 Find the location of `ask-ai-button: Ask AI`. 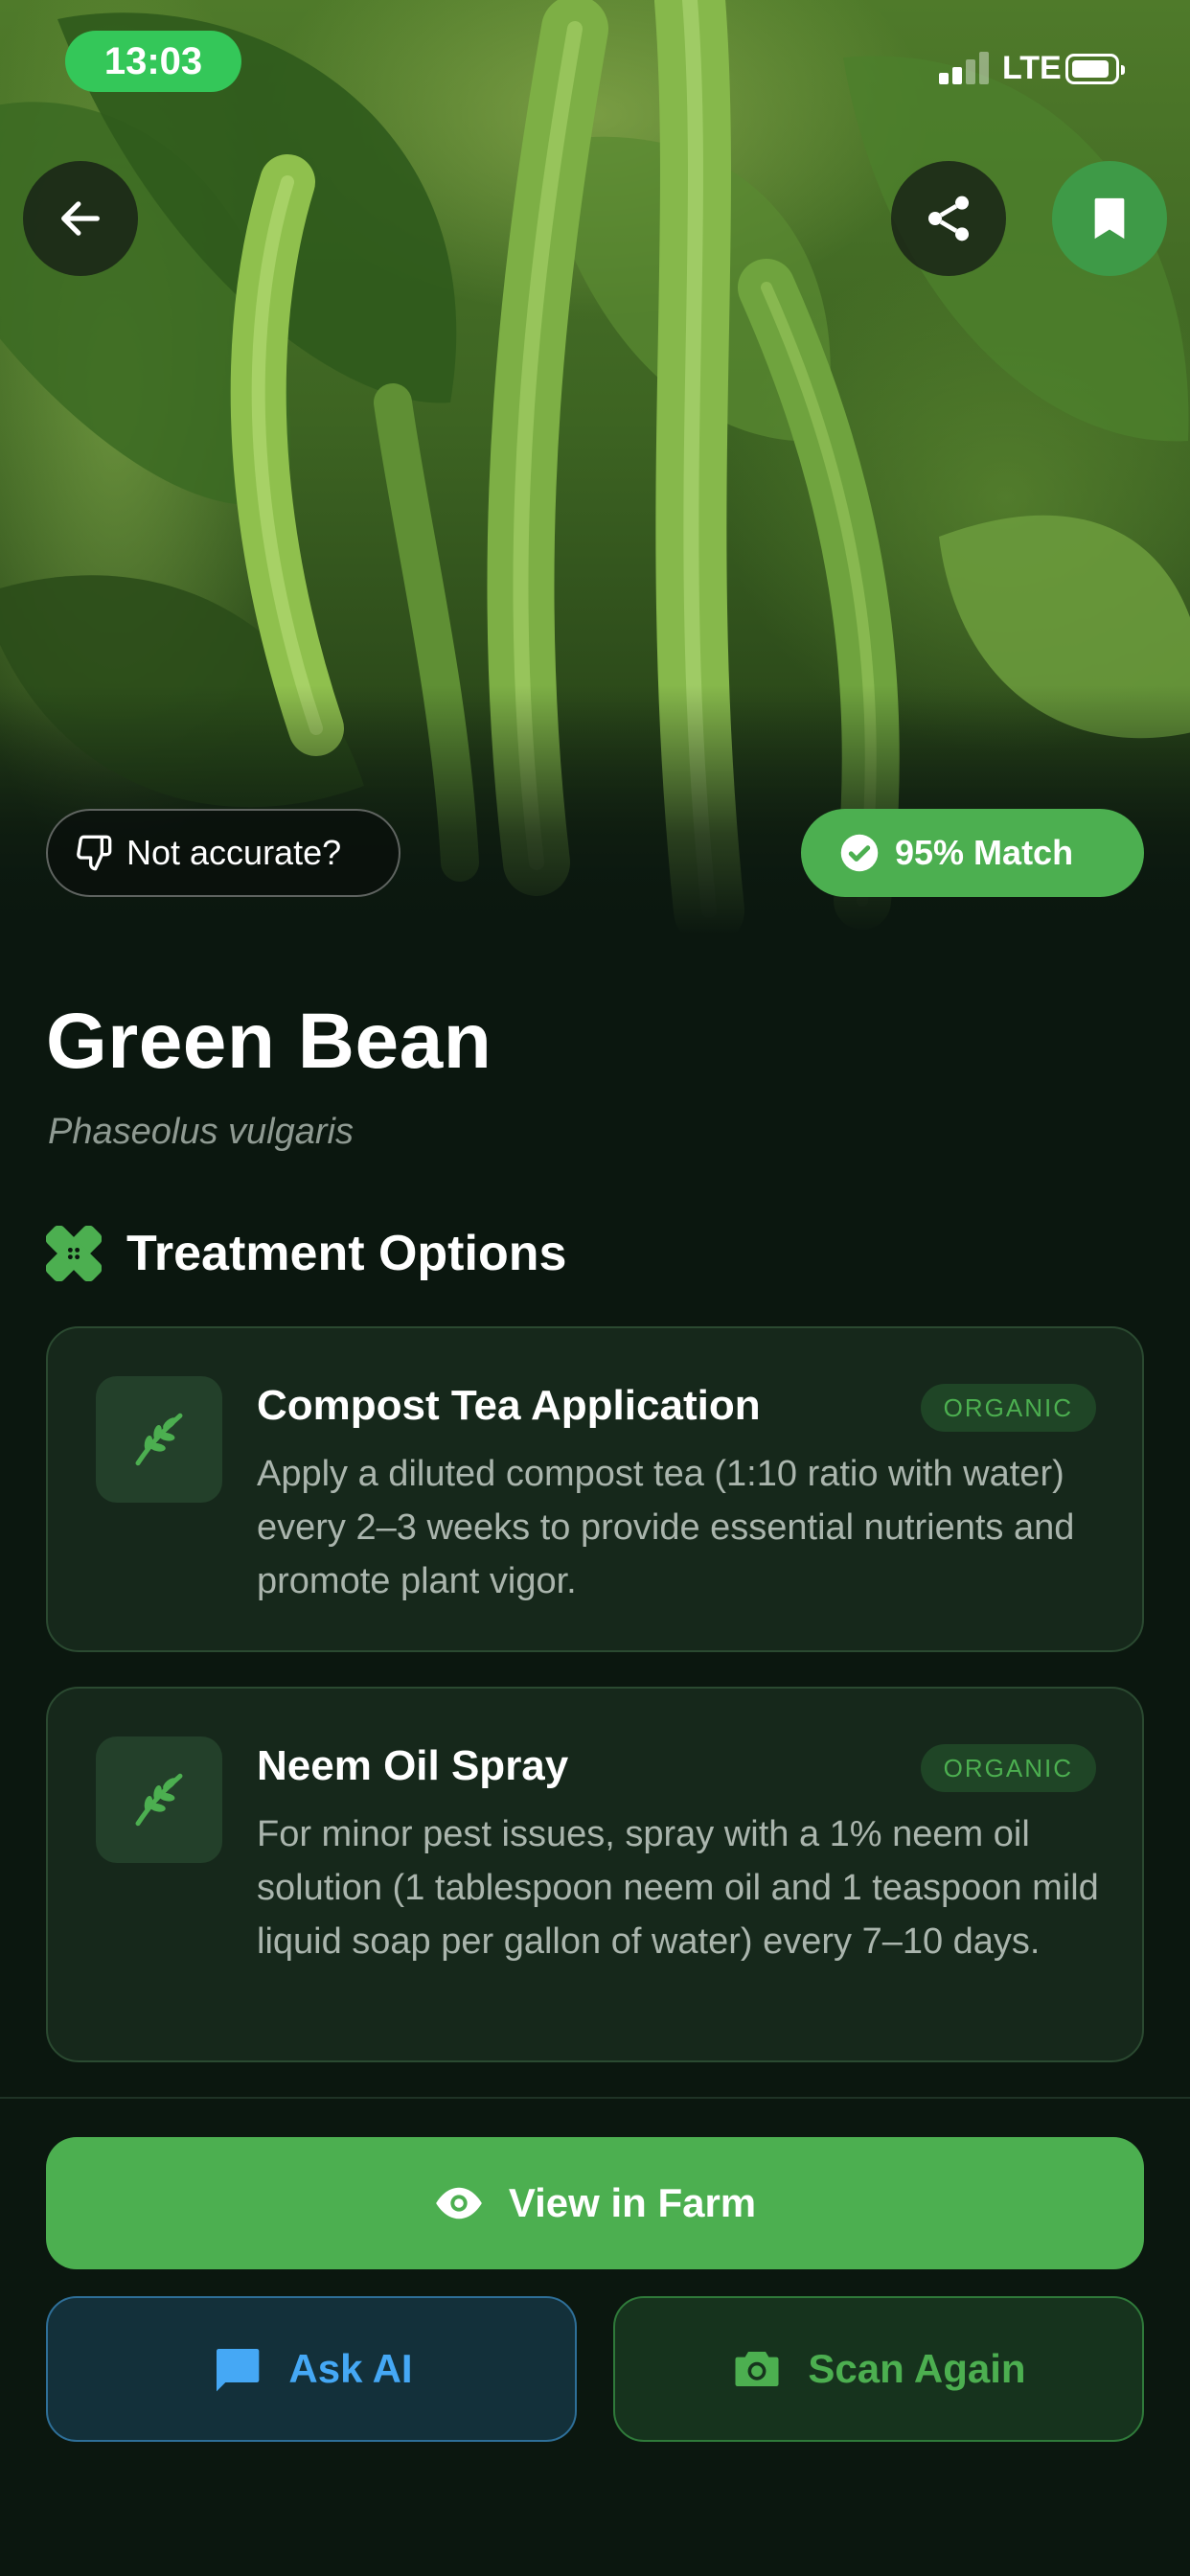

ask-ai-button: Ask AI is located at coordinates (311, 2369).